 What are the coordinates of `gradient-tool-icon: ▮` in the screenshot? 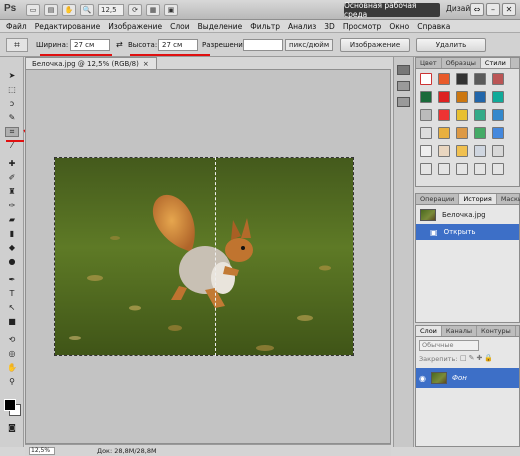 It's located at (12, 234).